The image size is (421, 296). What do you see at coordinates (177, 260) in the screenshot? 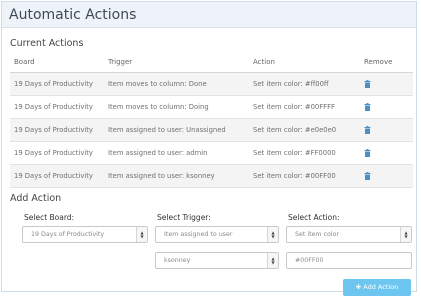
I see `user-select-value: ksonney` at bounding box center [177, 260].